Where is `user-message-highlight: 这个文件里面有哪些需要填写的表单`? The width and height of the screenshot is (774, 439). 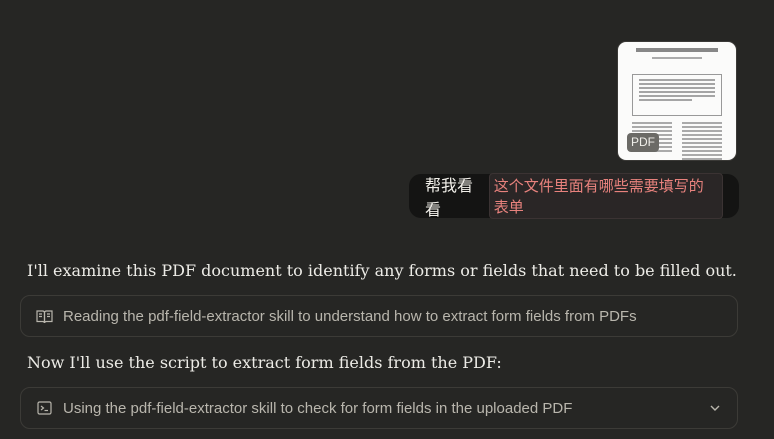
user-message-highlight: 这个文件里面有哪些需要填写的表单 is located at coordinates (605, 196).